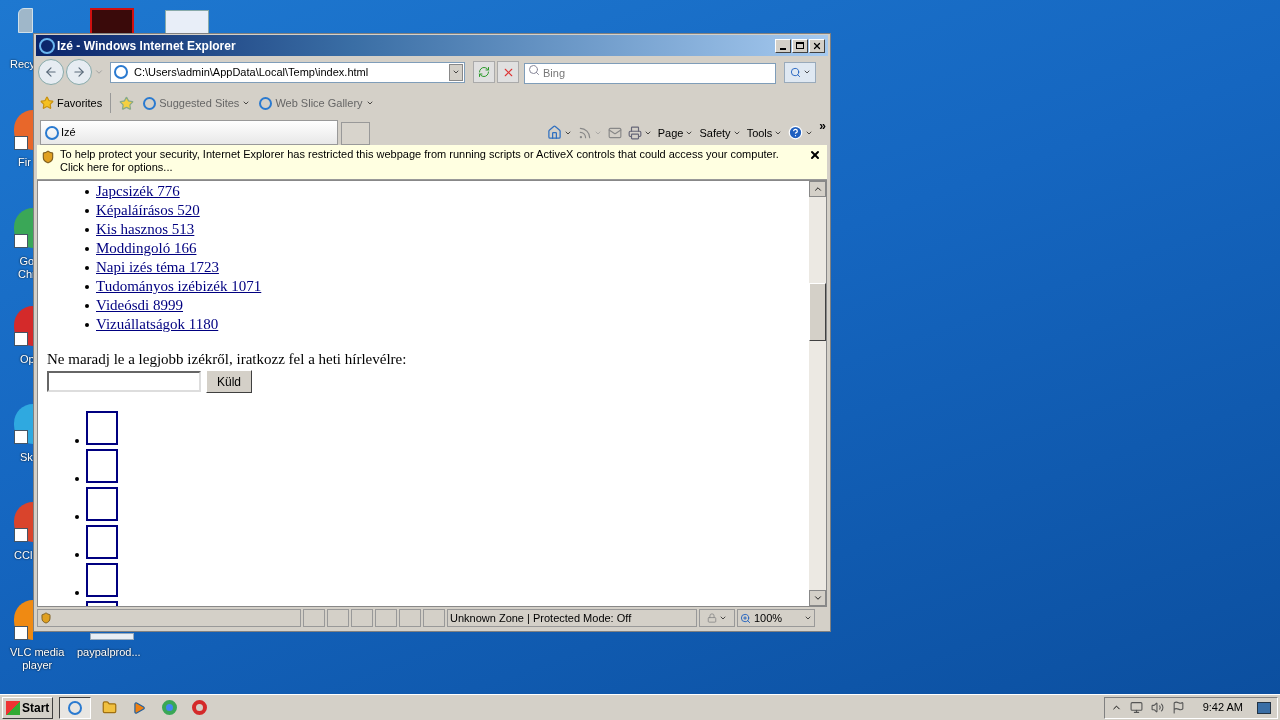 Image resolution: width=1280 pixels, height=720 pixels. Describe the element at coordinates (1178, 707) in the screenshot. I see `flag-icon` at that location.